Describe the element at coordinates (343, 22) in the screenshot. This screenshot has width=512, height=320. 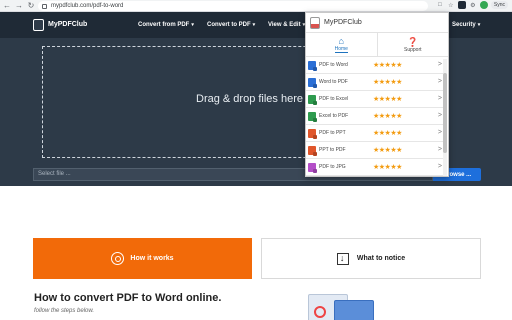
I see `popup-title: MyPDFClub` at that location.